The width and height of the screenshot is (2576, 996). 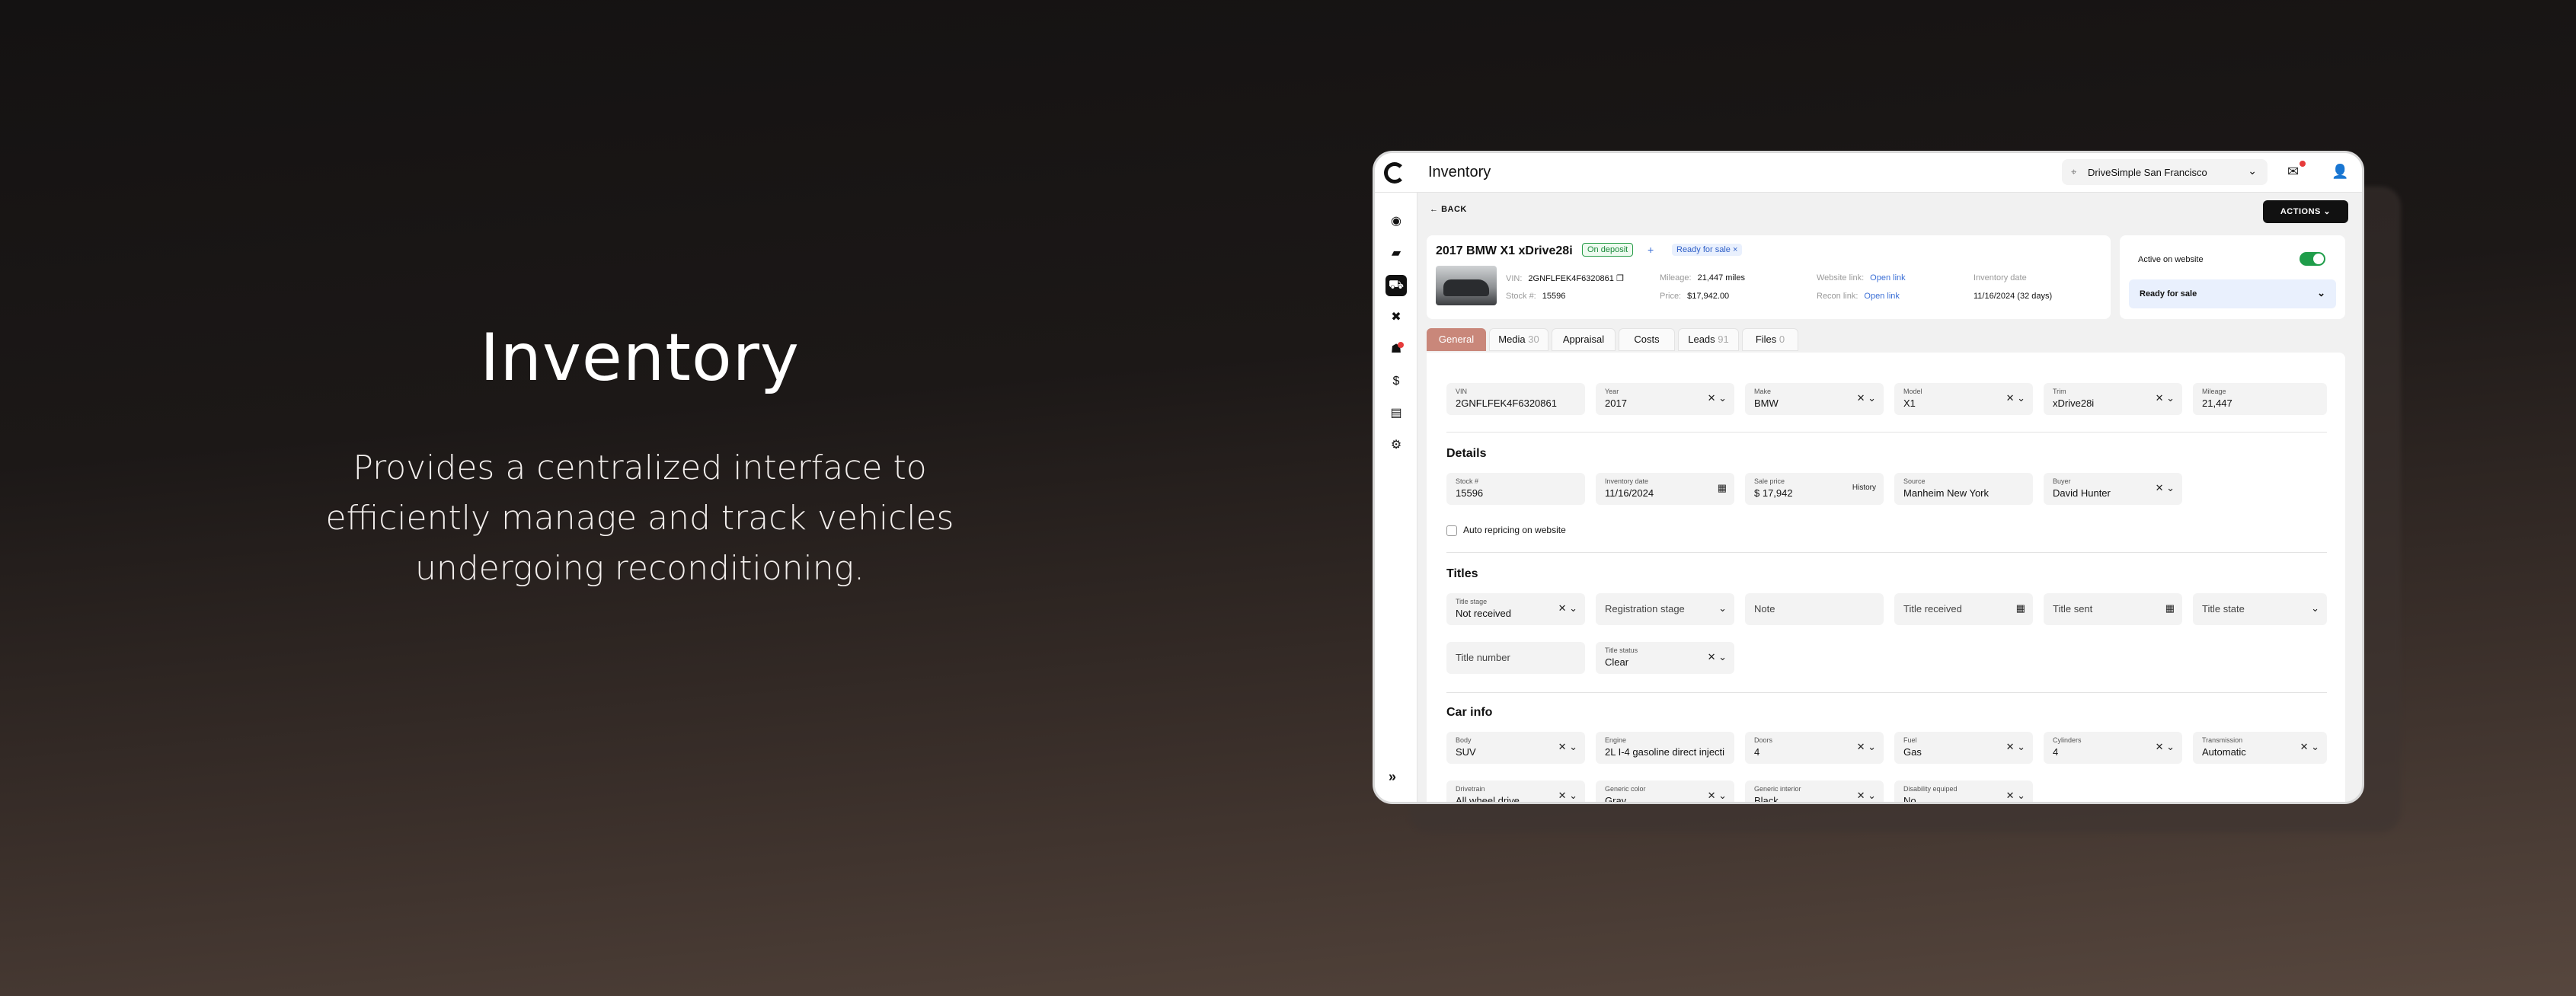 I want to click on recon-open-link: Open link, so click(x=1881, y=296).